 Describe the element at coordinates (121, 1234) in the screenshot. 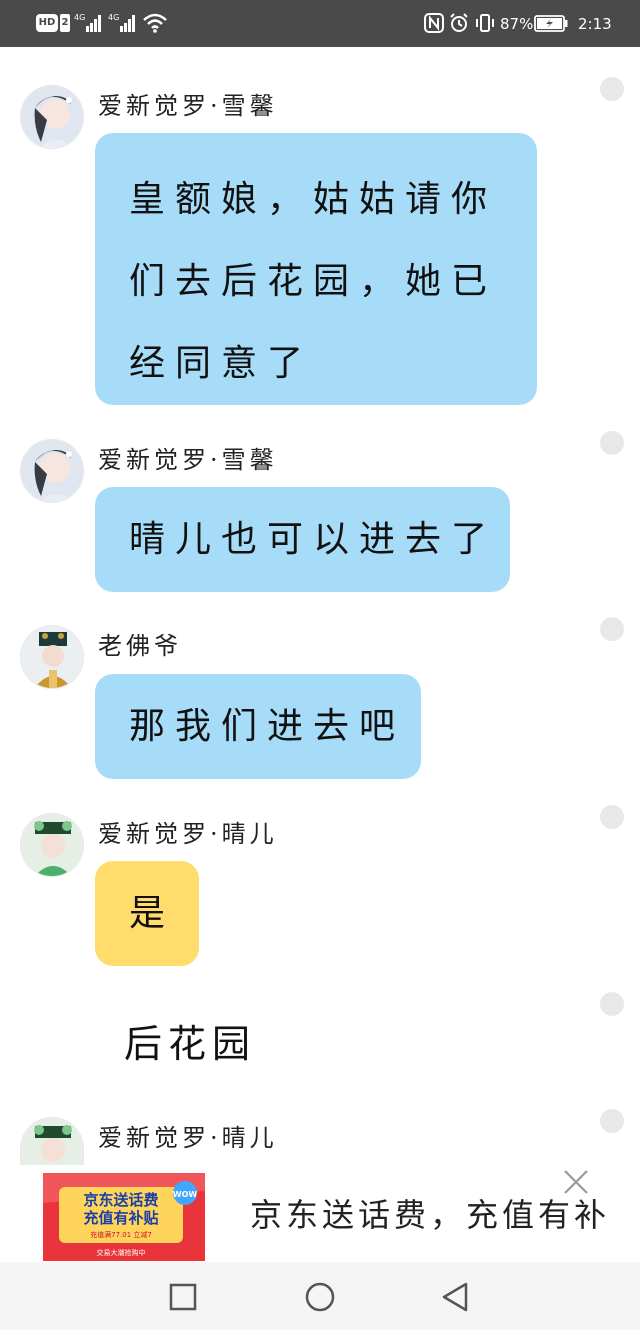

I see `ad-image-sub: 充值满77.01 立减7` at that location.